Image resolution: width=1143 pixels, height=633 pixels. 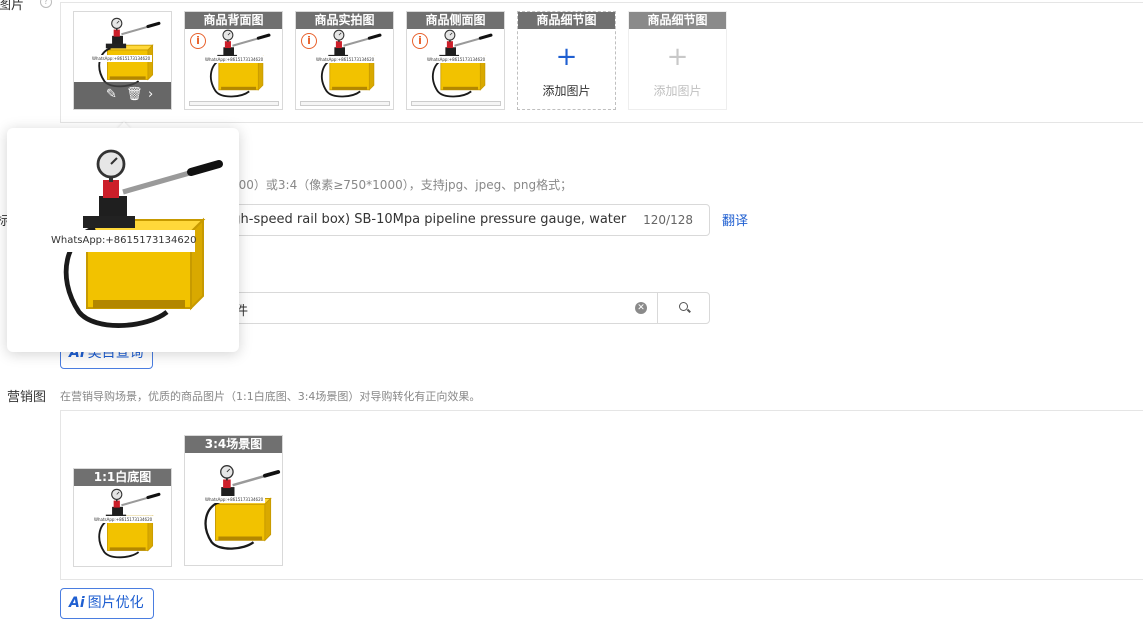 I want to click on image-preview-popover: WhatsApp:+8615173134620, so click(x=123, y=240).